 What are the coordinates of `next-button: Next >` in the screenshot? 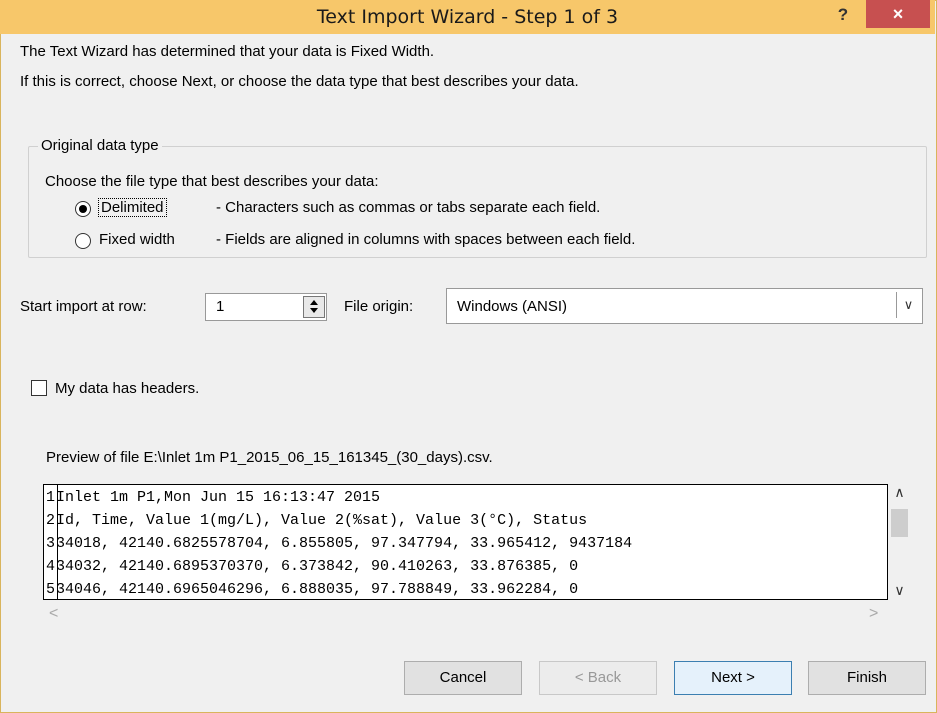 It's located at (733, 678).